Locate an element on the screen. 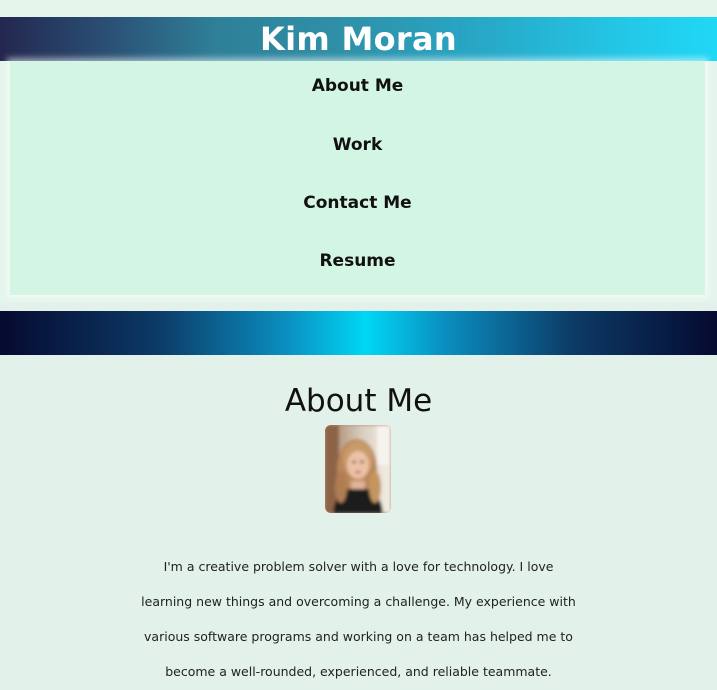  nav-link-resume: Resume is located at coordinates (357, 261).